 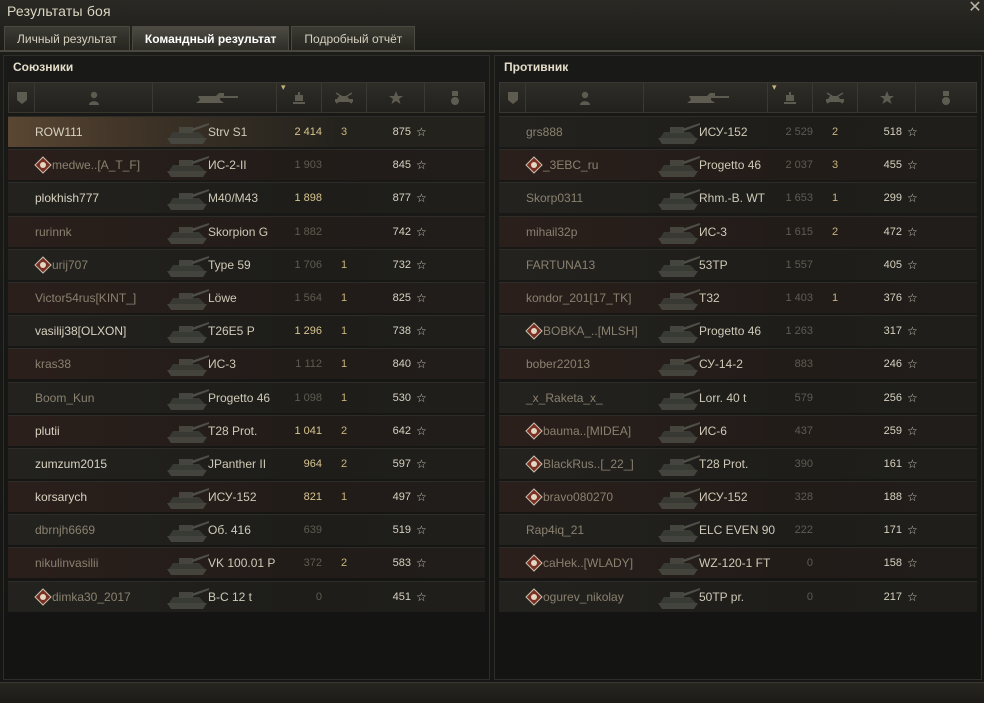 I want to click on player-row: FARTUNA13 53TP 1 557 405 ☆, so click(x=738, y=264).